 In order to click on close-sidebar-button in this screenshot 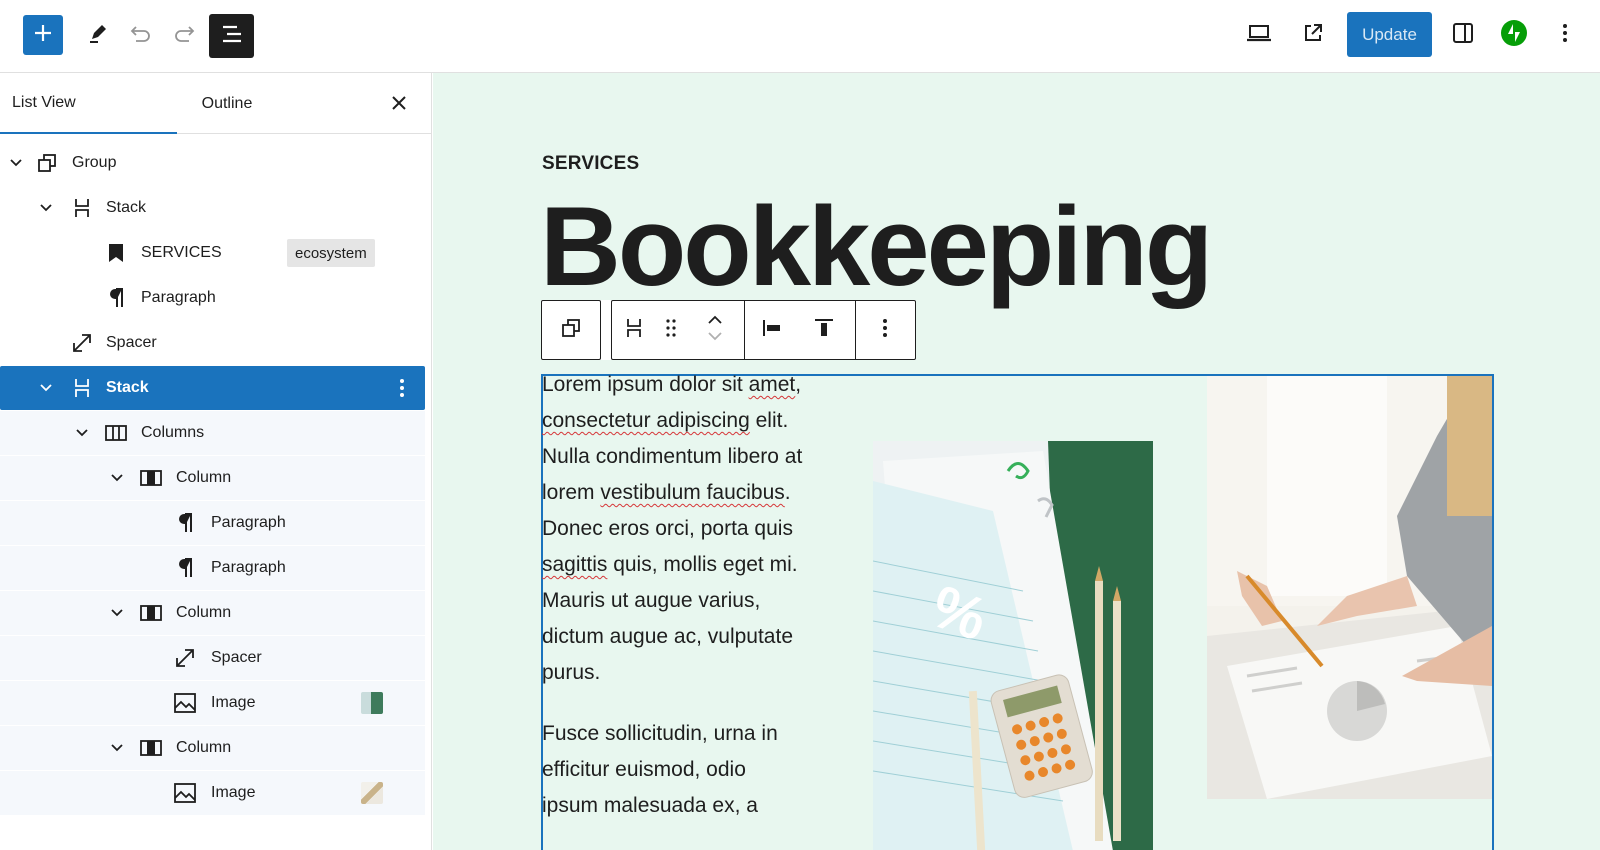, I will do `click(399, 105)`.